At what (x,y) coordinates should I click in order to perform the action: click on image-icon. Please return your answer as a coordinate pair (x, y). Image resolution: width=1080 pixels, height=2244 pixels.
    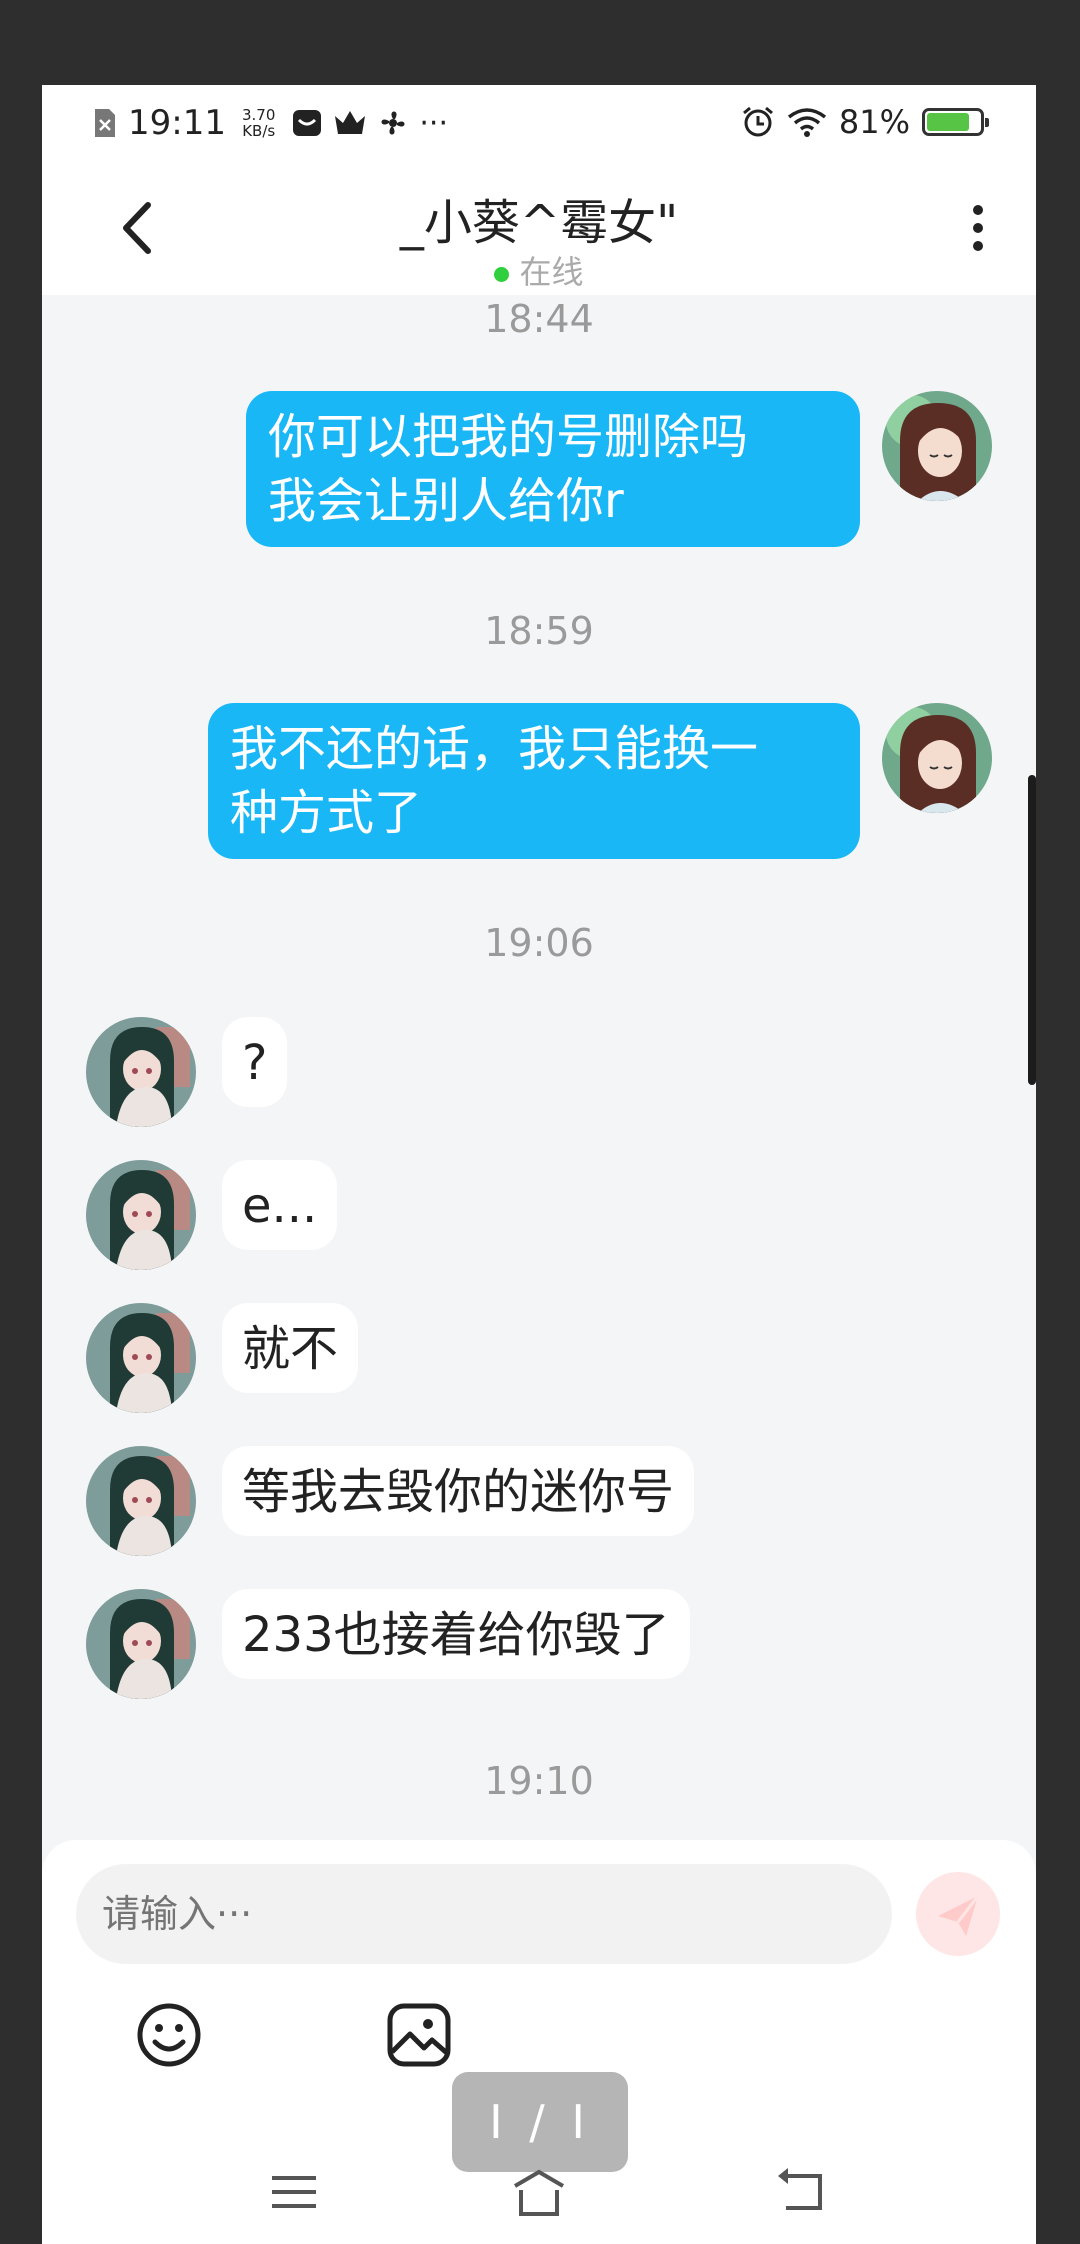
    Looking at the image, I should click on (419, 2035).